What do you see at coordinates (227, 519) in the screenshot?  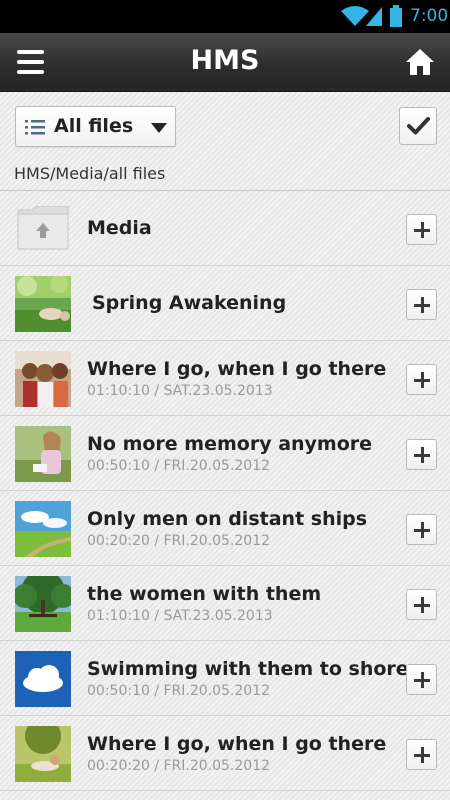 I see `list-item-title: Only men on distant ships` at bounding box center [227, 519].